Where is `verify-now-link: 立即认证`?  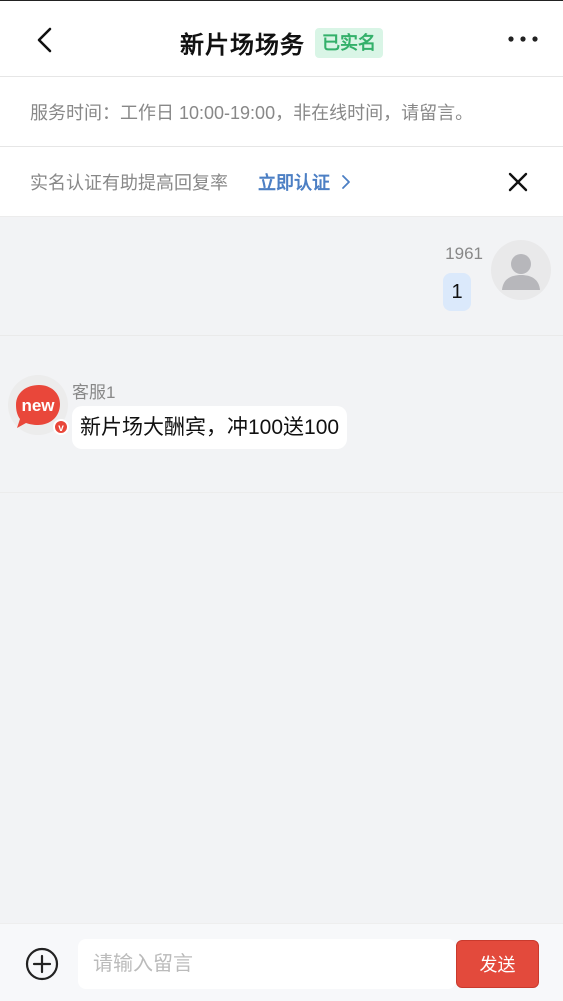
verify-now-link: 立即认证 is located at coordinates (305, 182).